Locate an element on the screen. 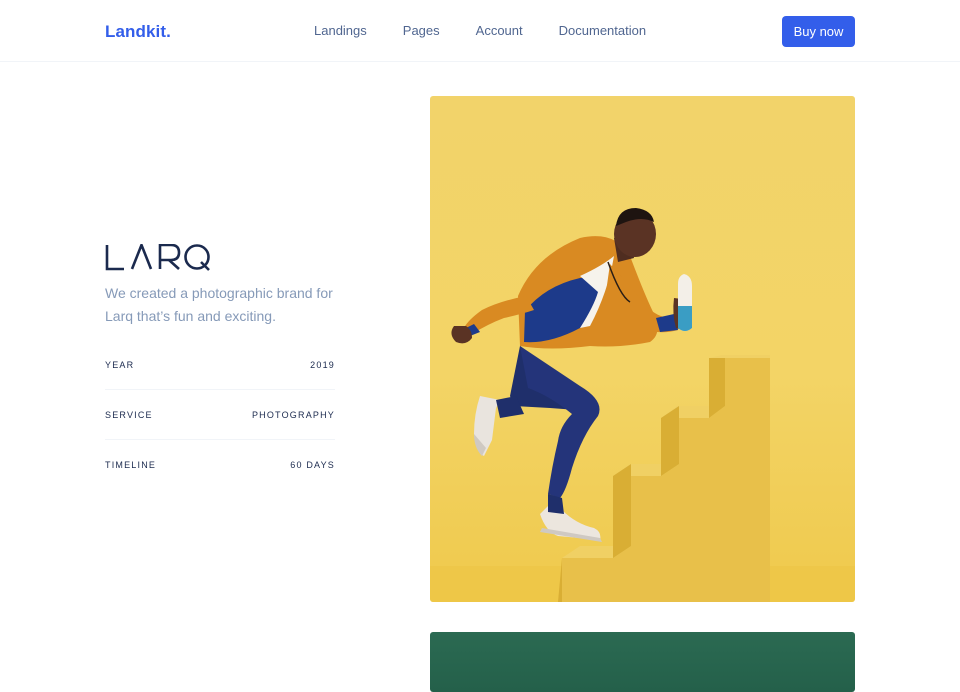 Image resolution: width=960 pixels, height=692 pixels. larq-logo-mark is located at coordinates (157, 257).